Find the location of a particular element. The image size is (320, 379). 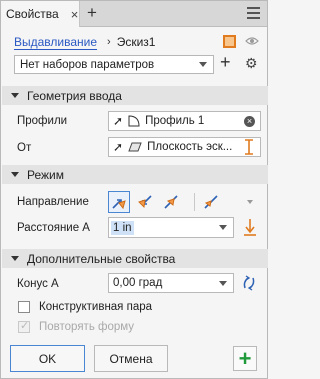

direction-asymmetric-button is located at coordinates (211, 202).